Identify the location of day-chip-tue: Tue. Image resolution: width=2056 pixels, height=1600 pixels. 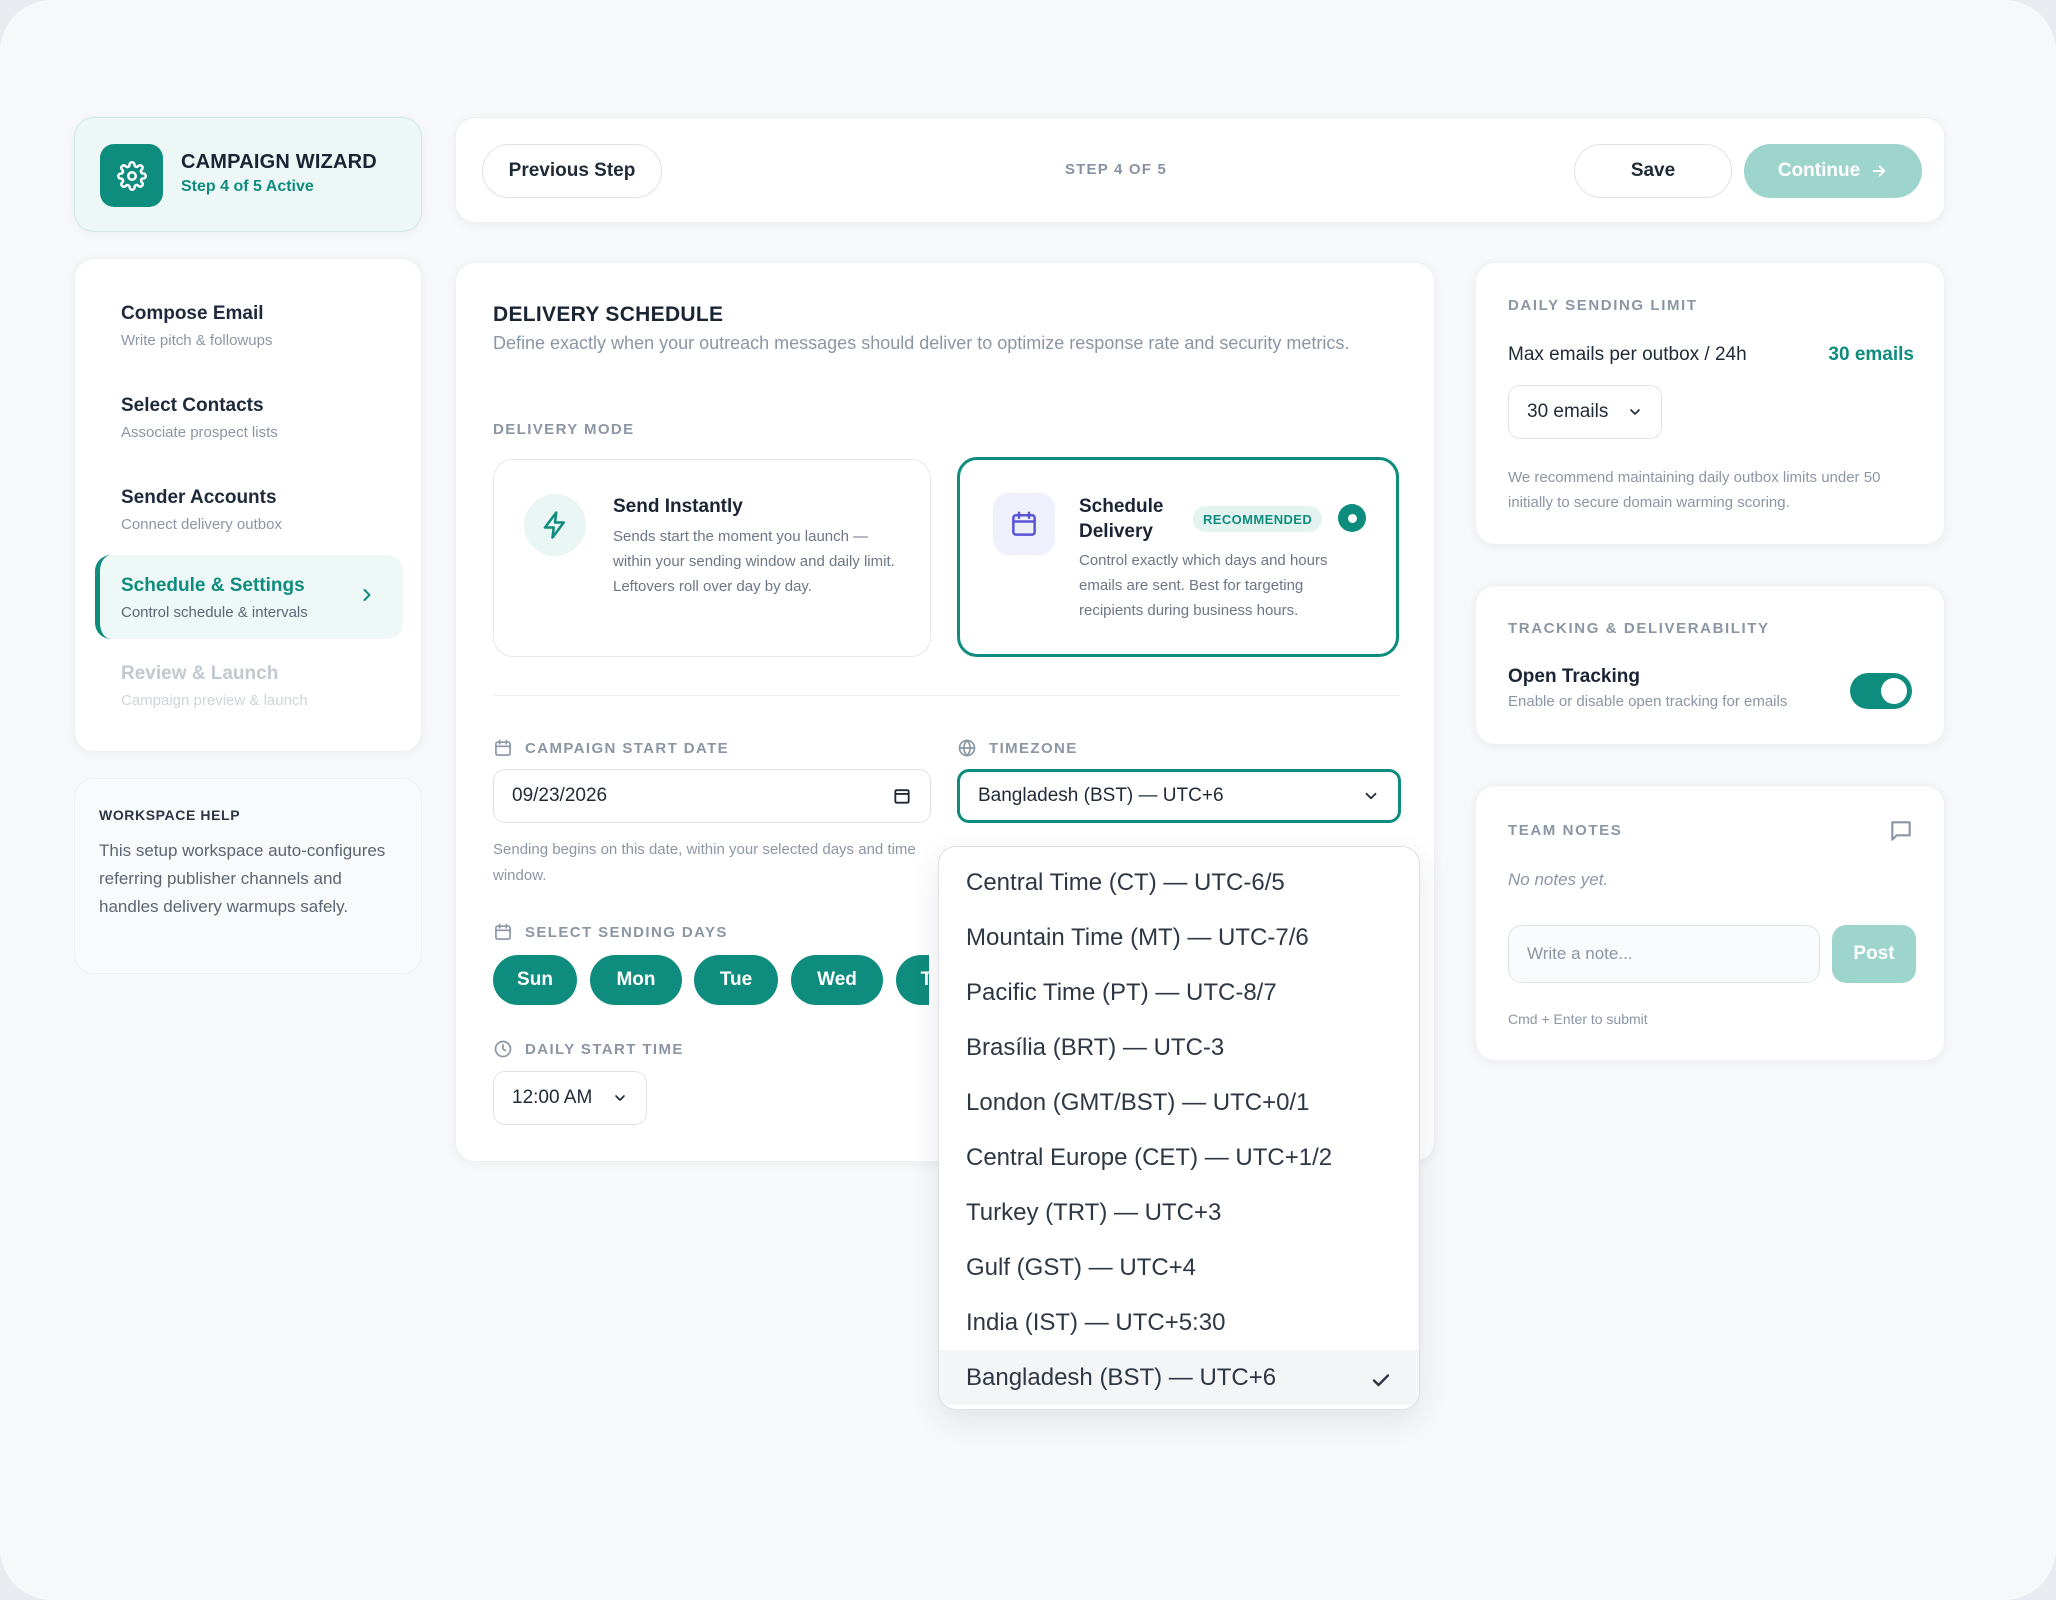
(736, 980).